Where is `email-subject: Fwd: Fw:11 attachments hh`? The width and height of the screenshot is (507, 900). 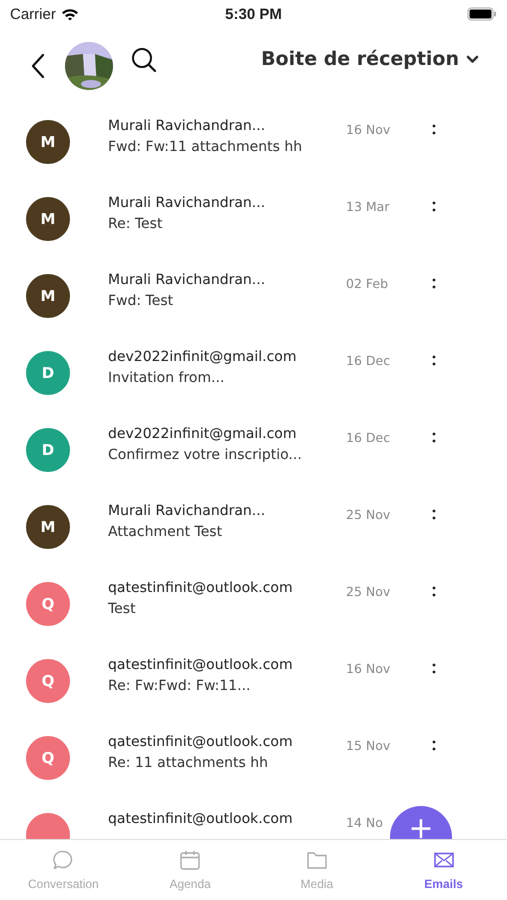 email-subject: Fwd: Fw:11 attachments hh is located at coordinates (206, 147).